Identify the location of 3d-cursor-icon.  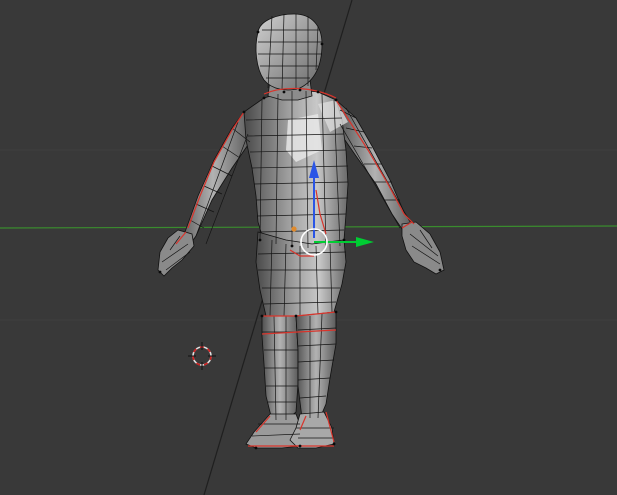
(202, 356).